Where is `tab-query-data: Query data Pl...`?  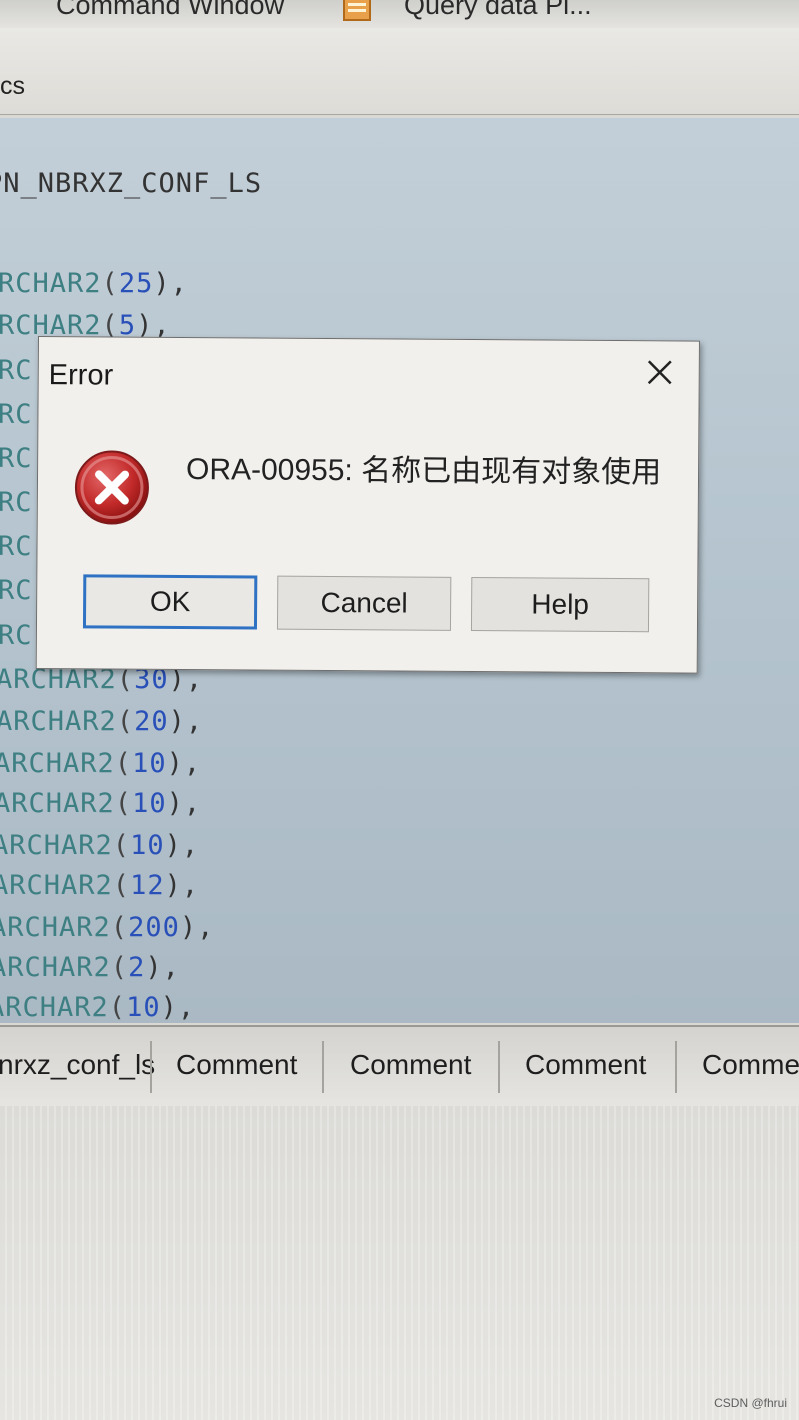
tab-query-data: Query data Pl... is located at coordinates (467, 10).